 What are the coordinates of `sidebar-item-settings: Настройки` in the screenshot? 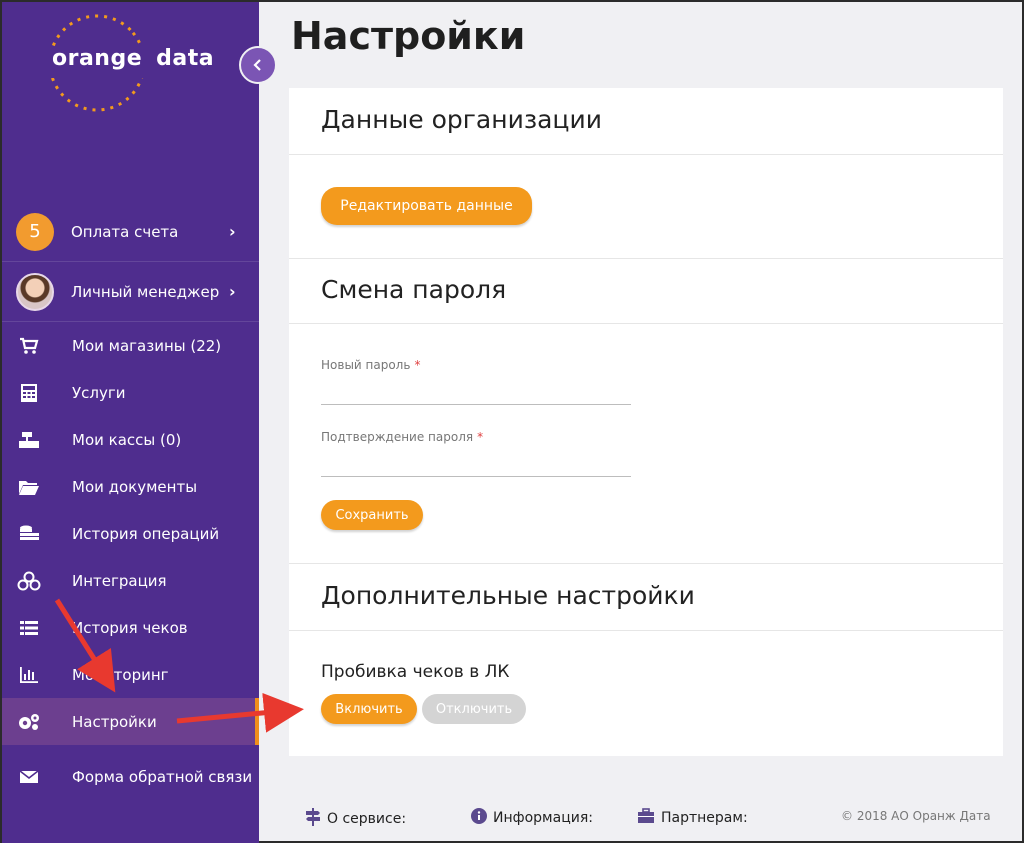 It's located at (130, 721).